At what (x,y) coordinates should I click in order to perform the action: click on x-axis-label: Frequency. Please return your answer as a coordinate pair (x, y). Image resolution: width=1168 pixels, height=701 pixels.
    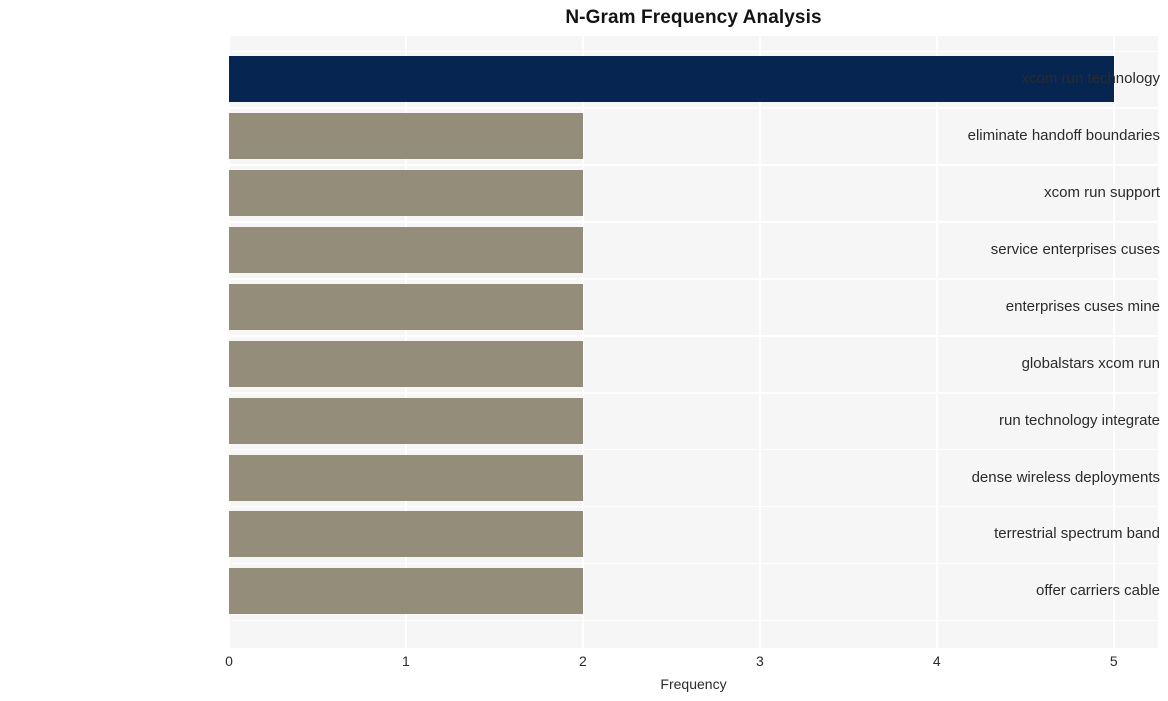
    Looking at the image, I should click on (693, 684).